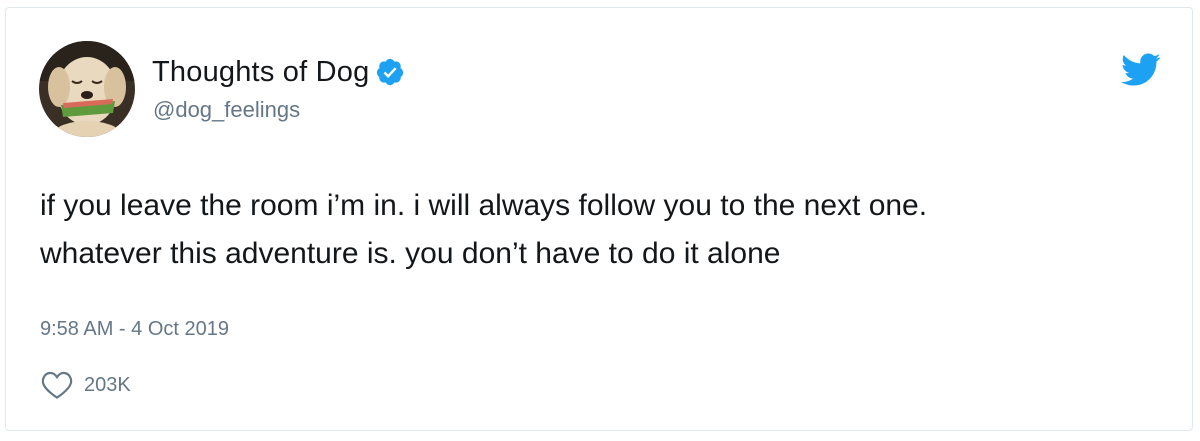  What do you see at coordinates (57, 385) in the screenshot?
I see `heart-icon` at bounding box center [57, 385].